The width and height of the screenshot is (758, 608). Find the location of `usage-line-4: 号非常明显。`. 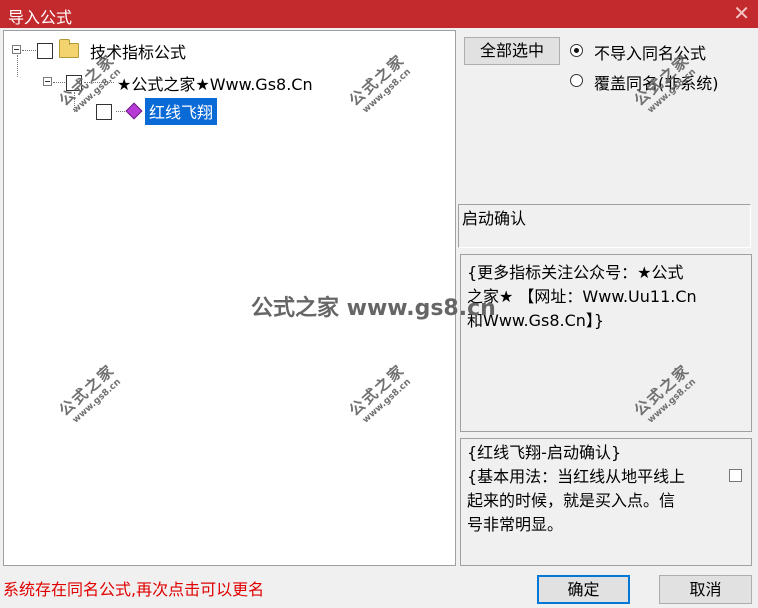

usage-line-4: 号非常明显。 is located at coordinates (515, 524).